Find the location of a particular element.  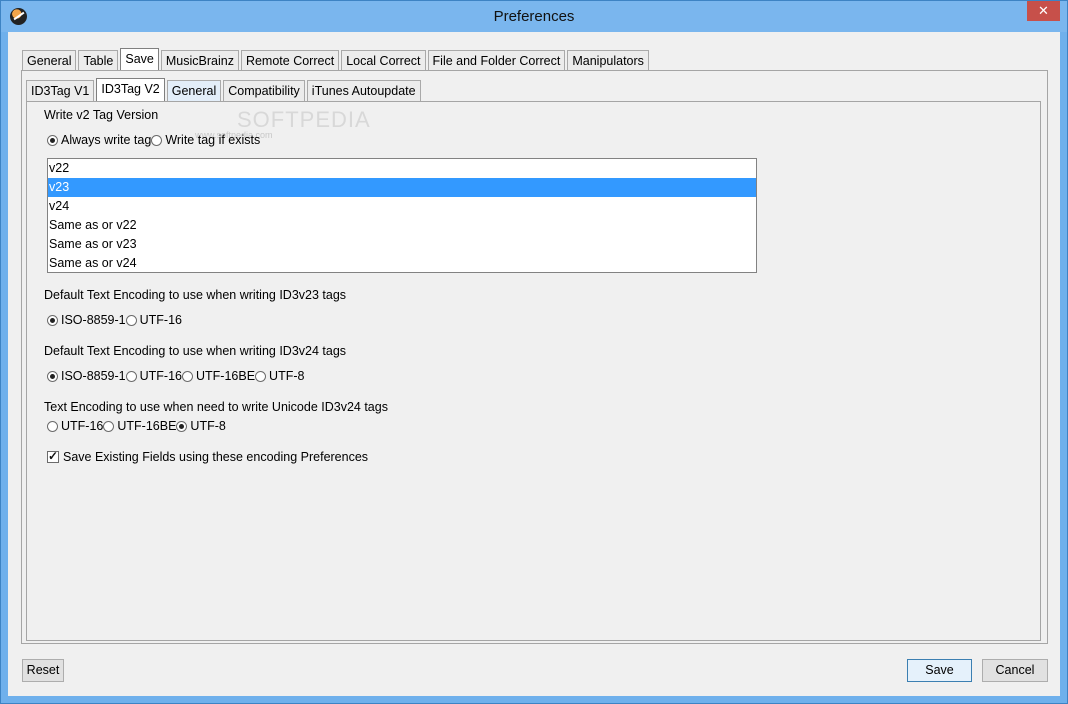

write-mode-radio-group: Always write tag Write tag if exists is located at coordinates (153, 140).